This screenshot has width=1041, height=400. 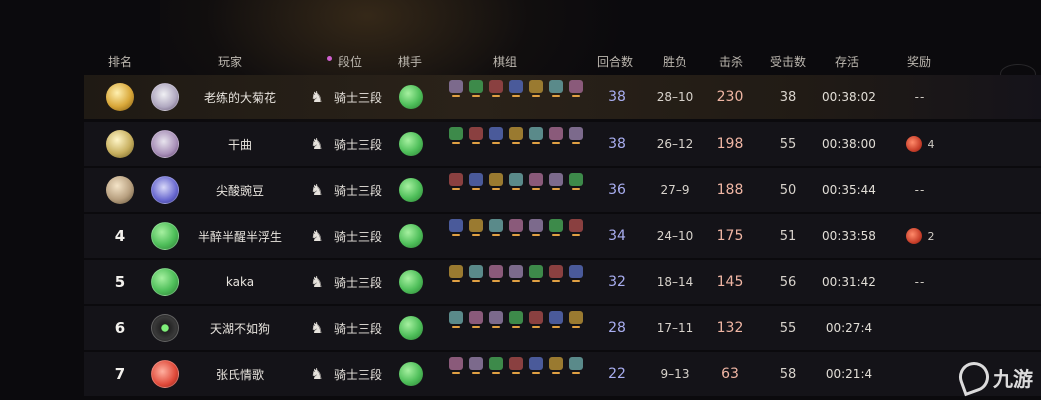 I want to click on table-row: 7 张氏情歌 ♞ 骑士三段 22 9–13 63 58 00:21:4, so click(x=520, y=374).